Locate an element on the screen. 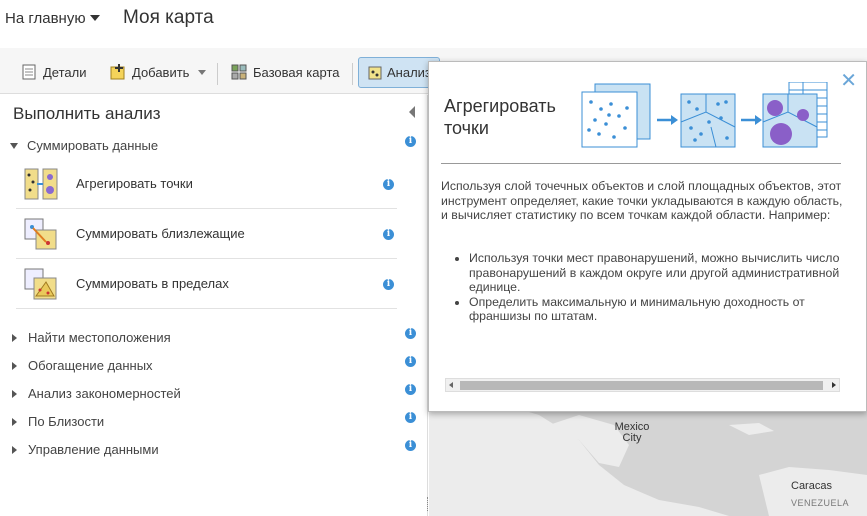  tool-summarize-nearby: Суммировать близлежащие is located at coordinates (206, 234).